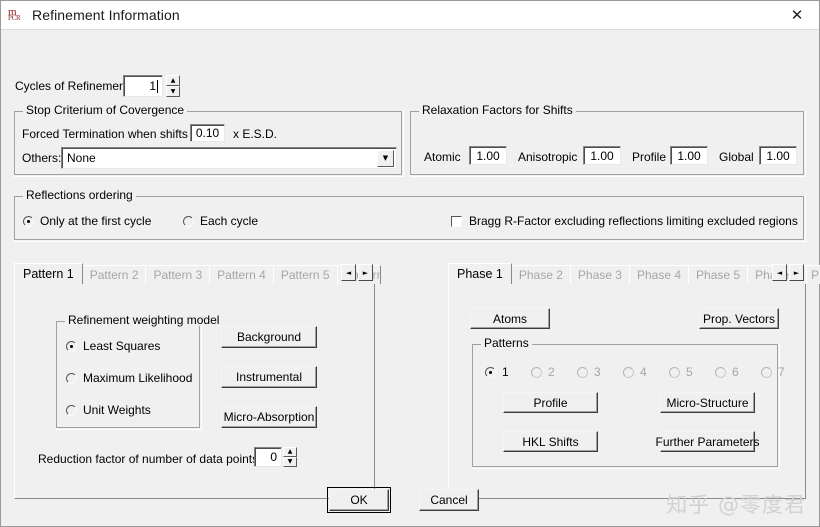 The height and width of the screenshot is (527, 820). Describe the element at coordinates (229, 221) in the screenshot. I see `radio-each-cycle-label: Each cycle` at that location.